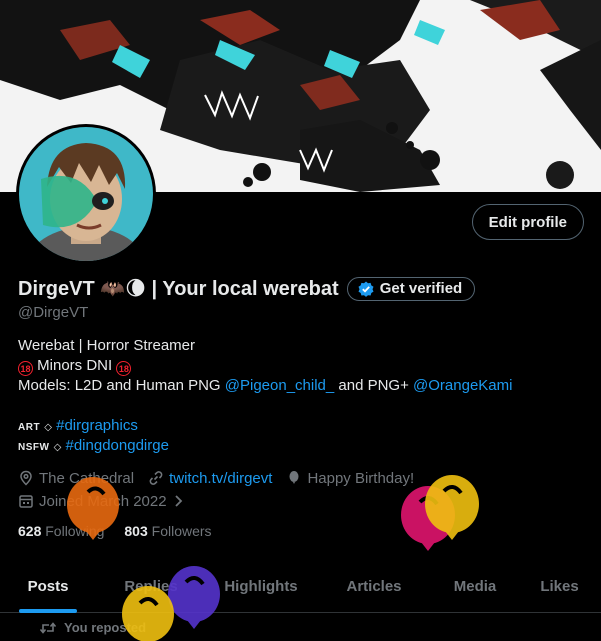 The width and height of the screenshot is (601, 641). What do you see at coordinates (374, 385) in the screenshot?
I see `bio-text: and PNG+` at bounding box center [374, 385].